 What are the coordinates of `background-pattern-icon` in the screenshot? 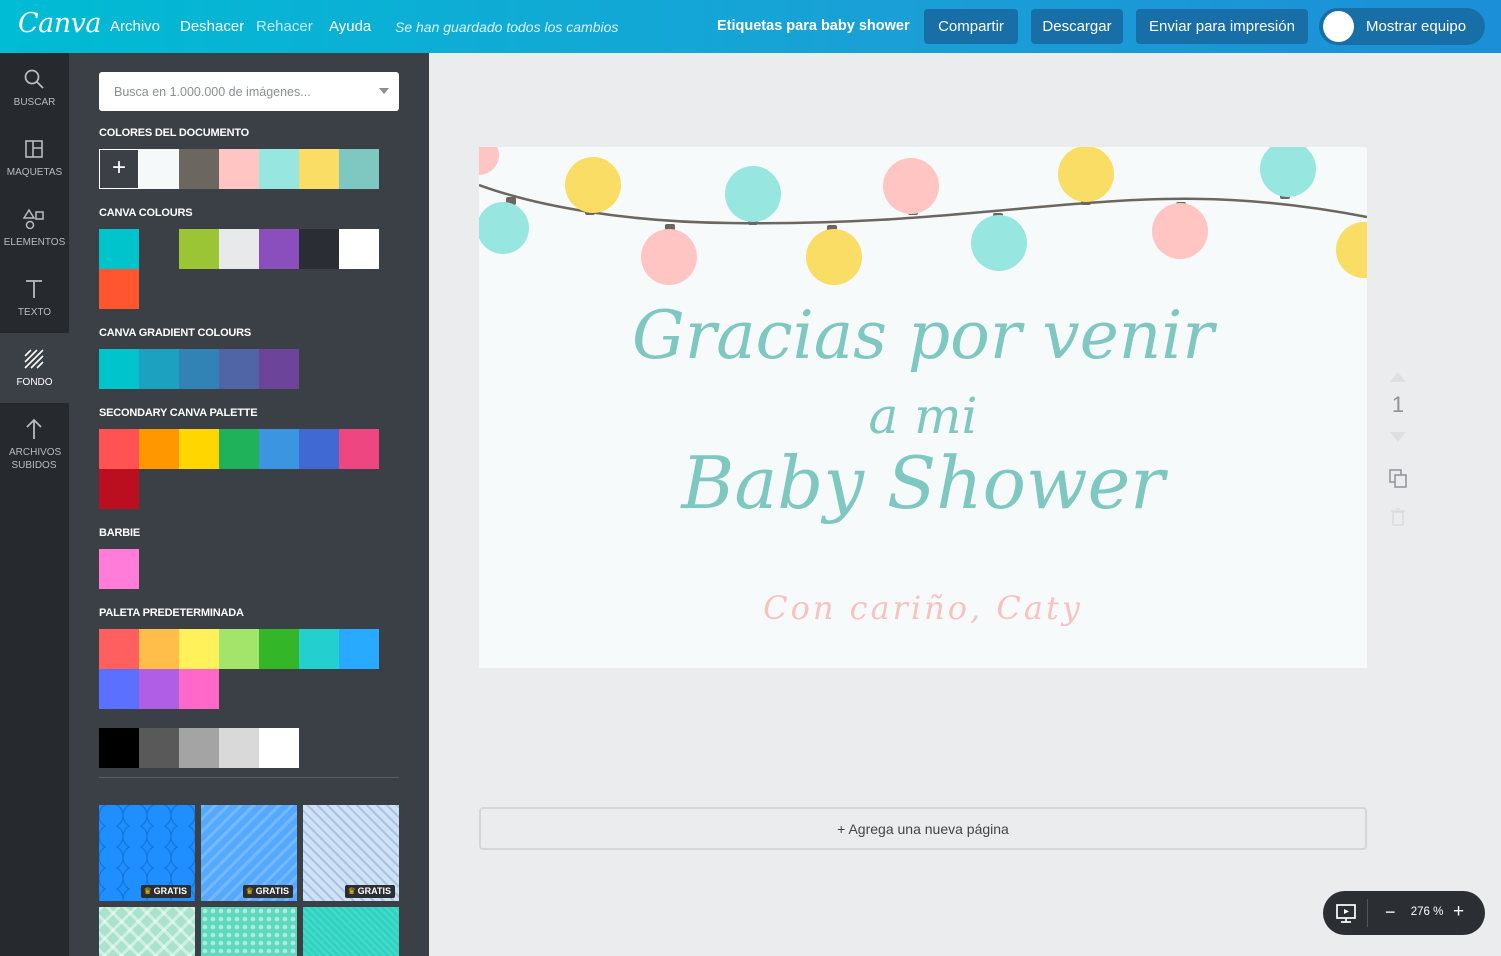 It's located at (34, 359).